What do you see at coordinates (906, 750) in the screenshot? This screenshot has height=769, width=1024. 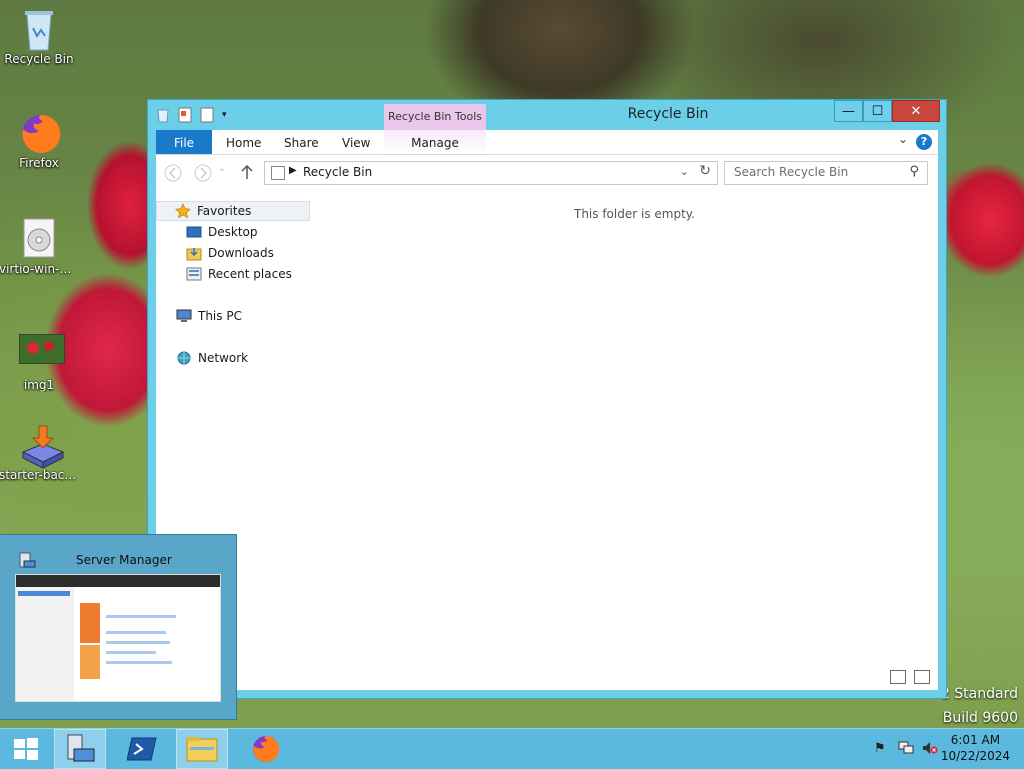 I see `network-status-icon` at bounding box center [906, 750].